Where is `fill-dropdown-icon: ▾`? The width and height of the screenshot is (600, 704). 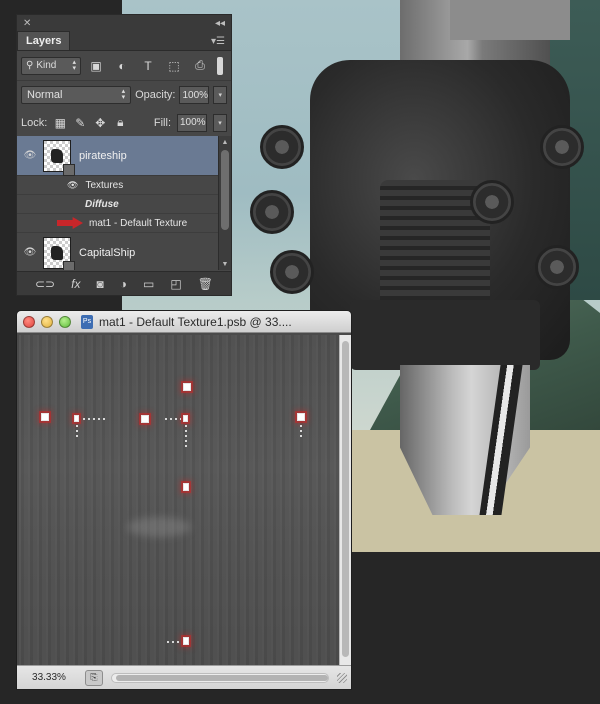 fill-dropdown-icon: ▾ is located at coordinates (220, 122).